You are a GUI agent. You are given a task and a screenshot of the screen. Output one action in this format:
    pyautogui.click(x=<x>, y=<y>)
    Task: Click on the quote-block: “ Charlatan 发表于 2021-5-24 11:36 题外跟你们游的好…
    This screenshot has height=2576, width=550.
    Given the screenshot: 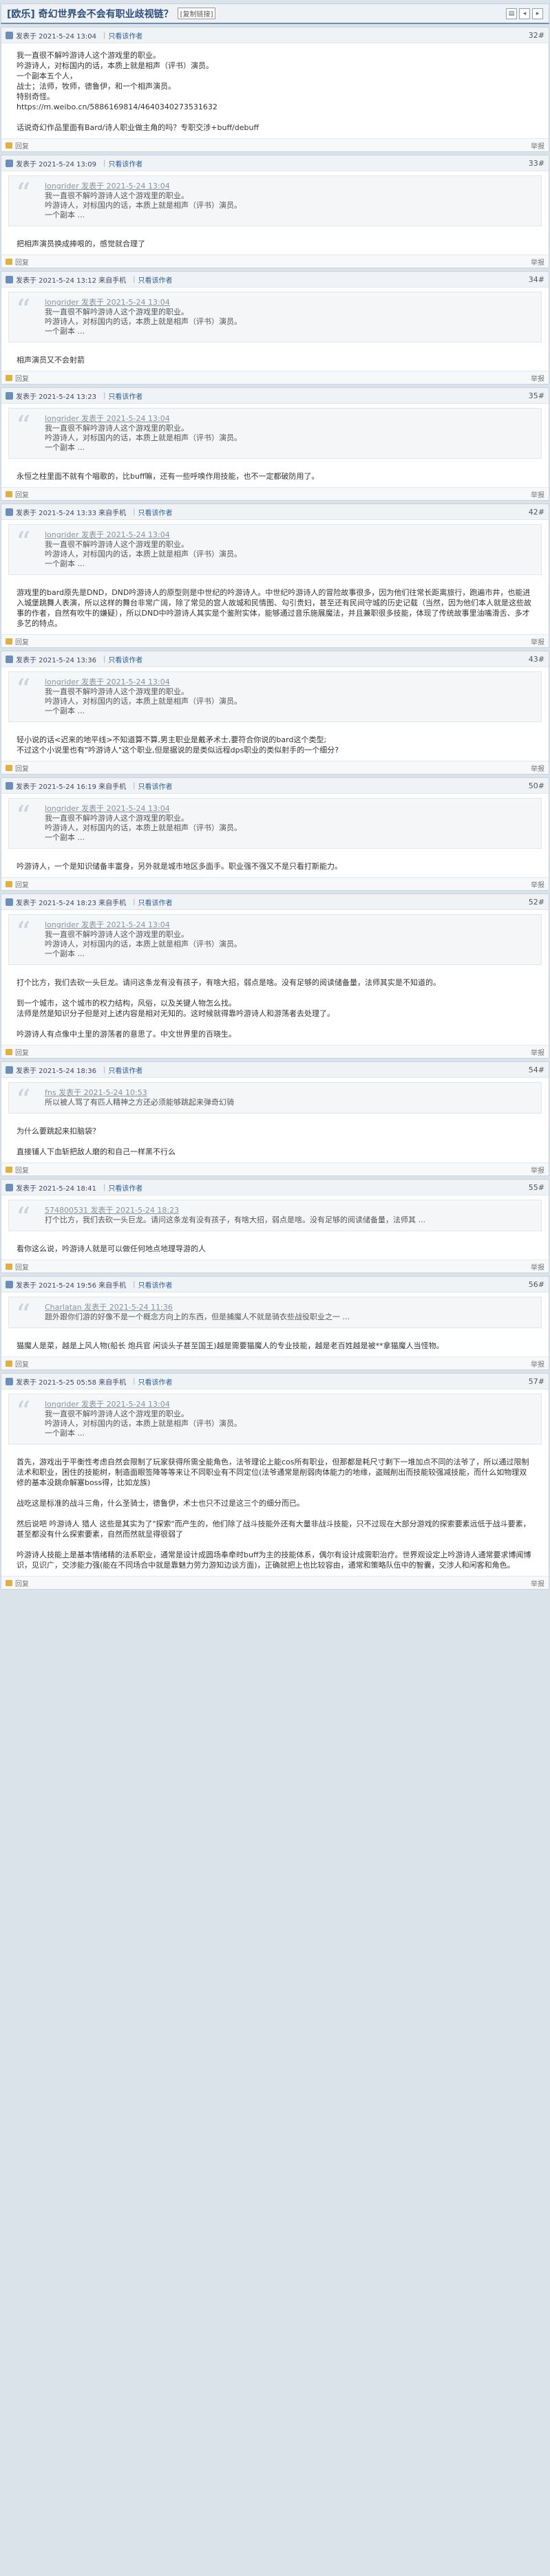 What is the action you would take?
    pyautogui.click(x=275, y=1314)
    